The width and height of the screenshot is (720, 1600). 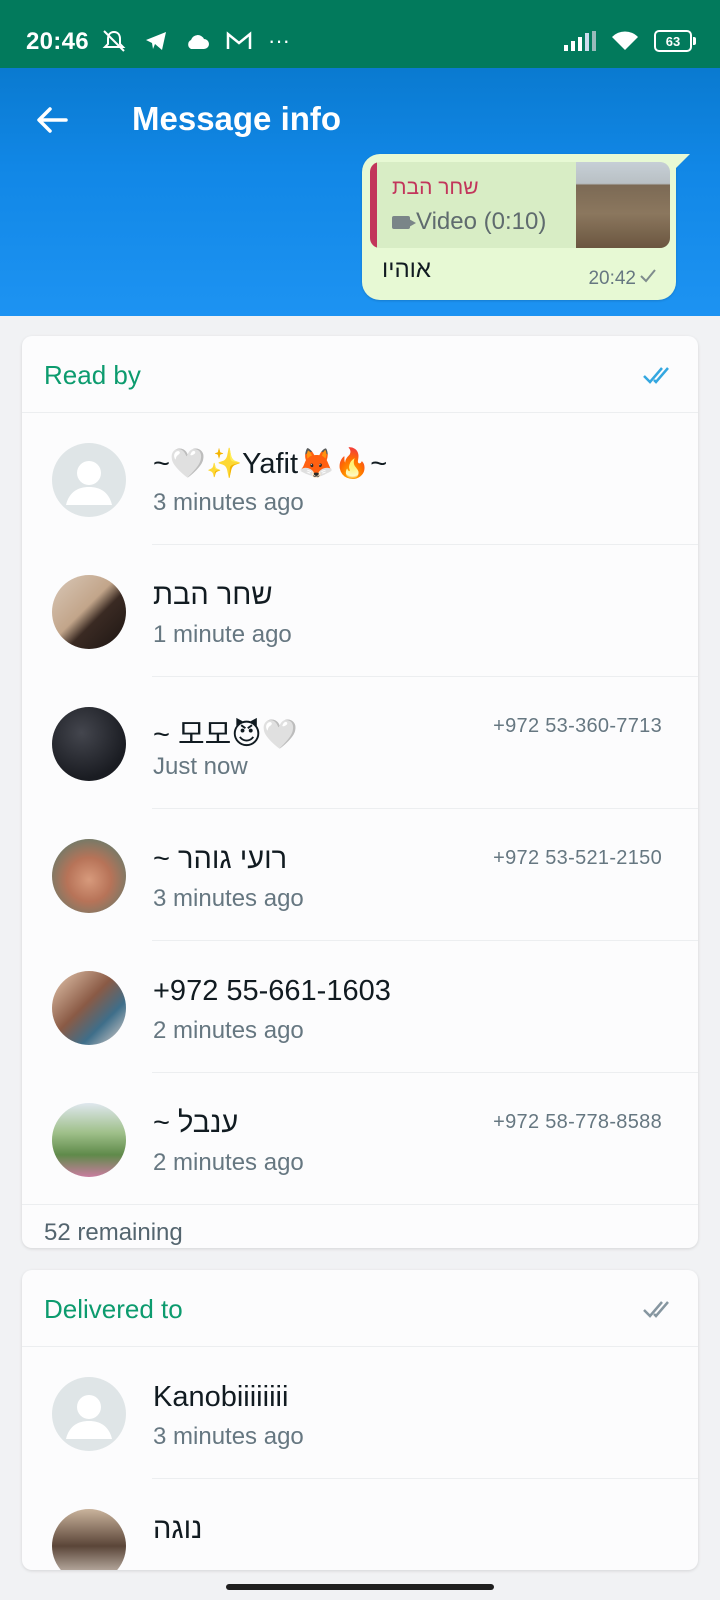 What do you see at coordinates (198, 42) in the screenshot?
I see `cloud-icon` at bounding box center [198, 42].